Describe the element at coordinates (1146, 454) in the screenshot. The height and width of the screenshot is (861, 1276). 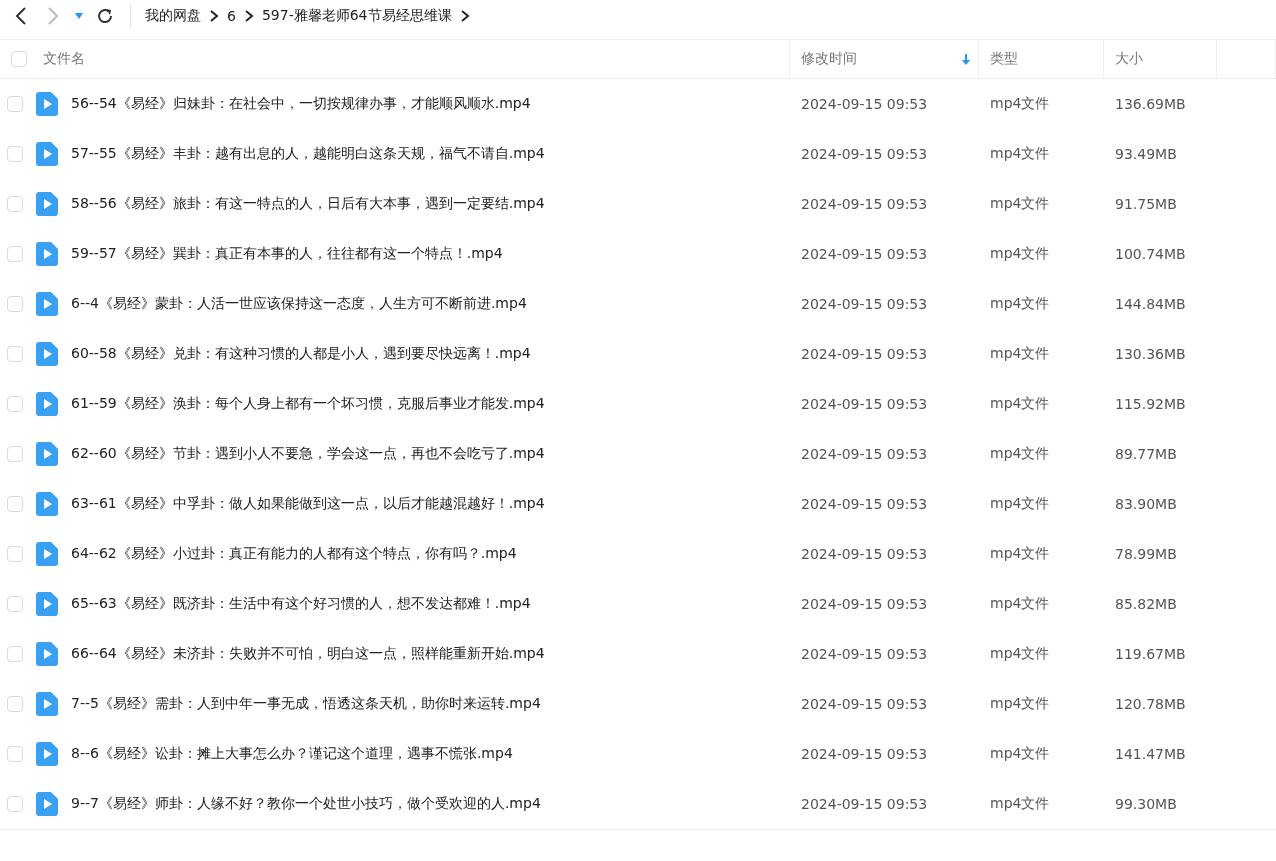
I see `file-size: 89.77MB` at that location.